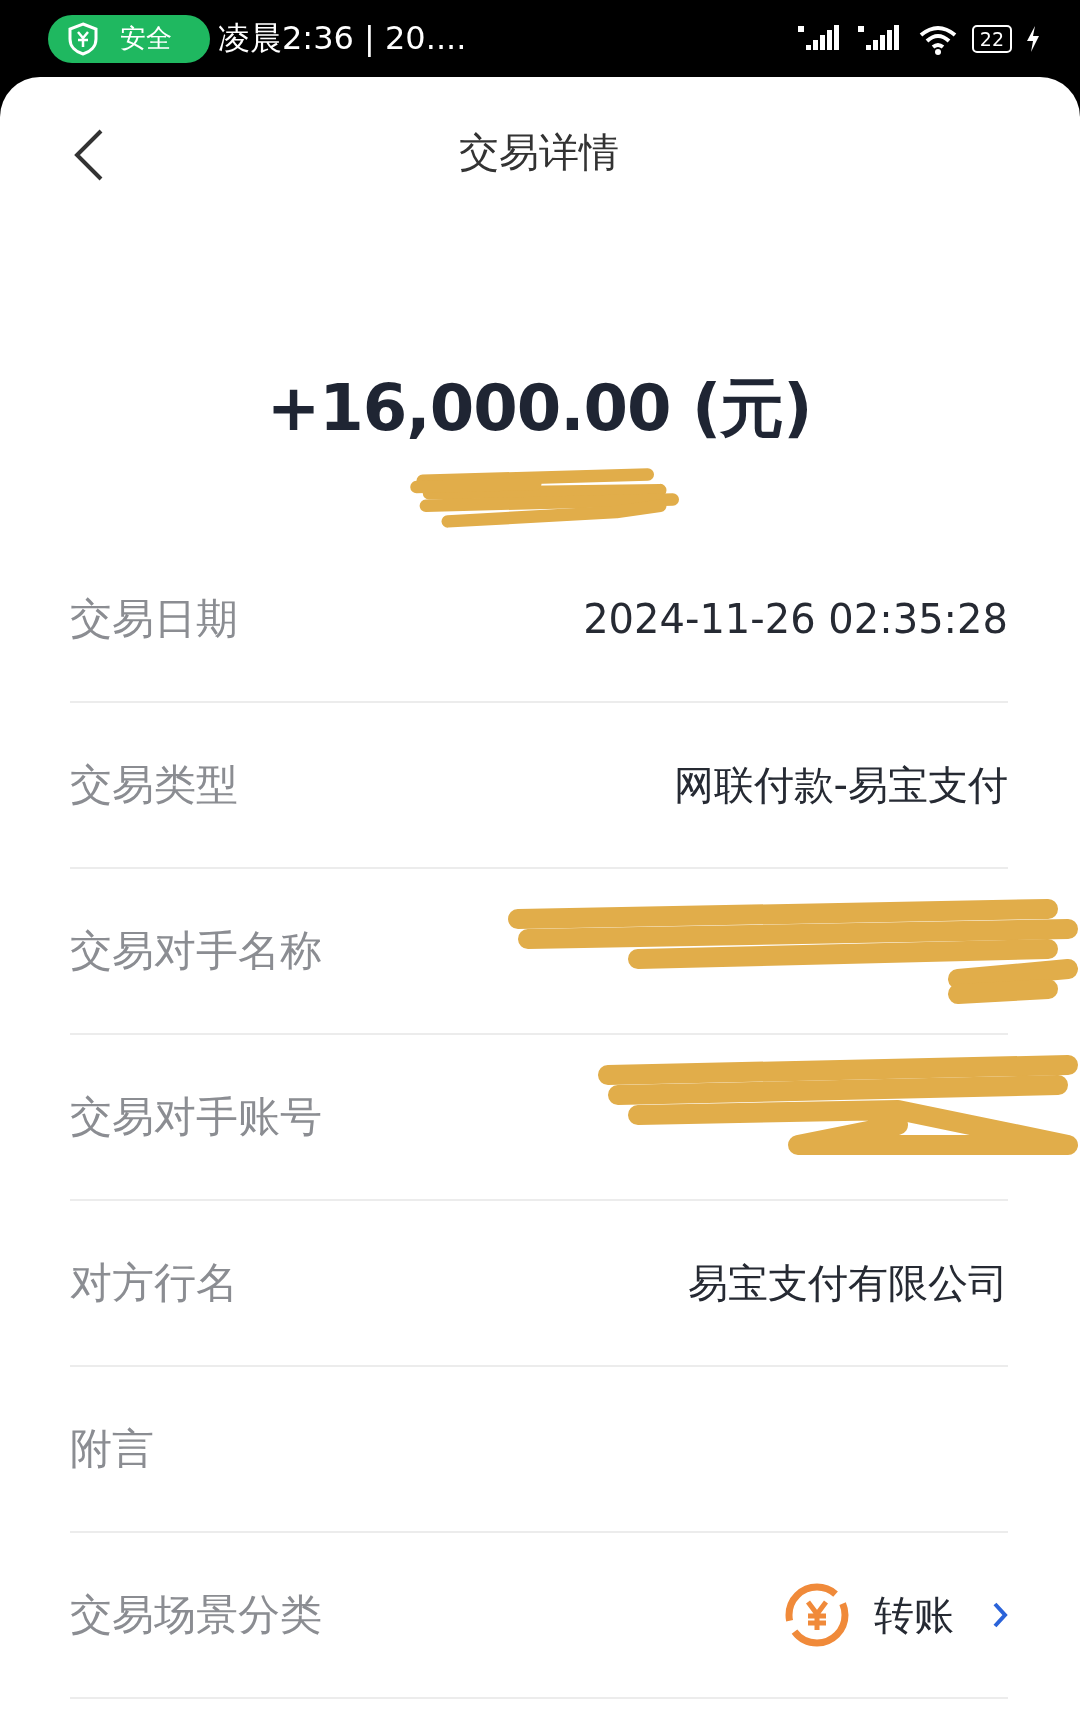  I want to click on field-label: 交易对手账号, so click(196, 1117).